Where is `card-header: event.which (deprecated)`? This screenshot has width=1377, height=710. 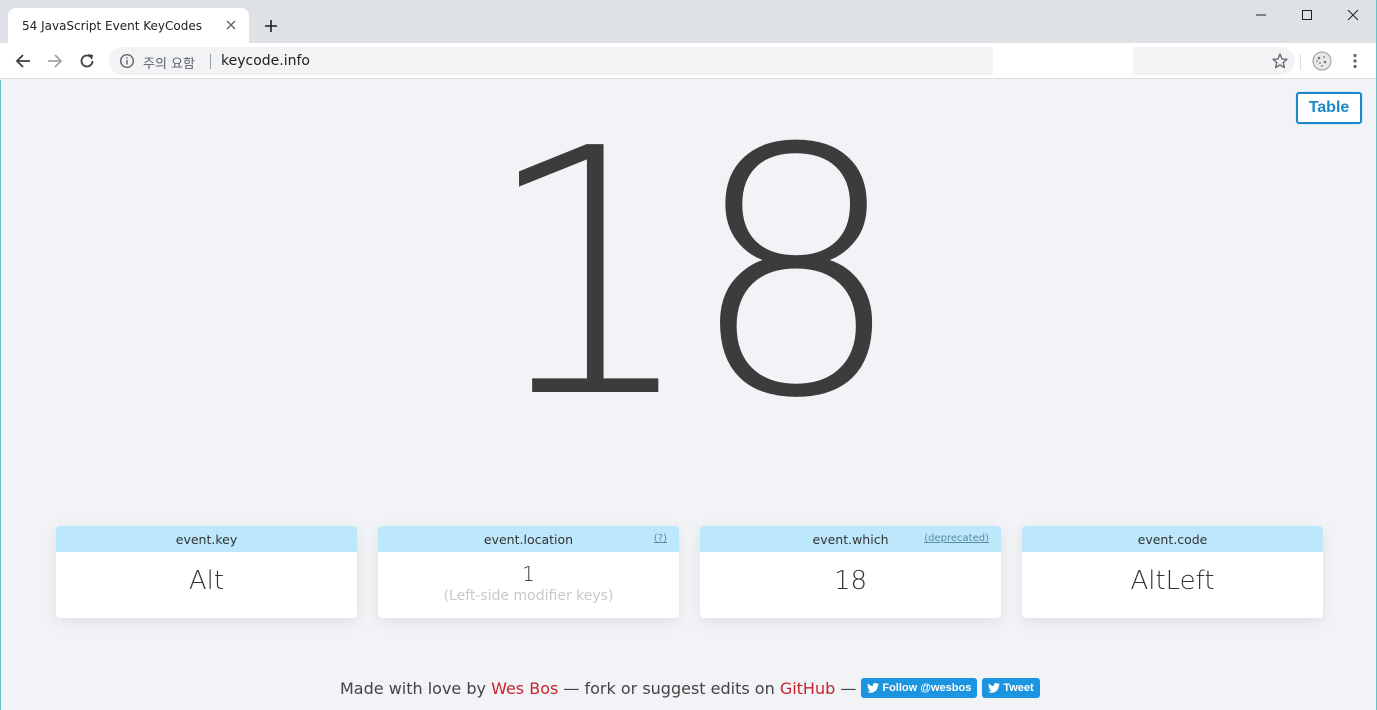 card-header: event.which (deprecated) is located at coordinates (850, 539).